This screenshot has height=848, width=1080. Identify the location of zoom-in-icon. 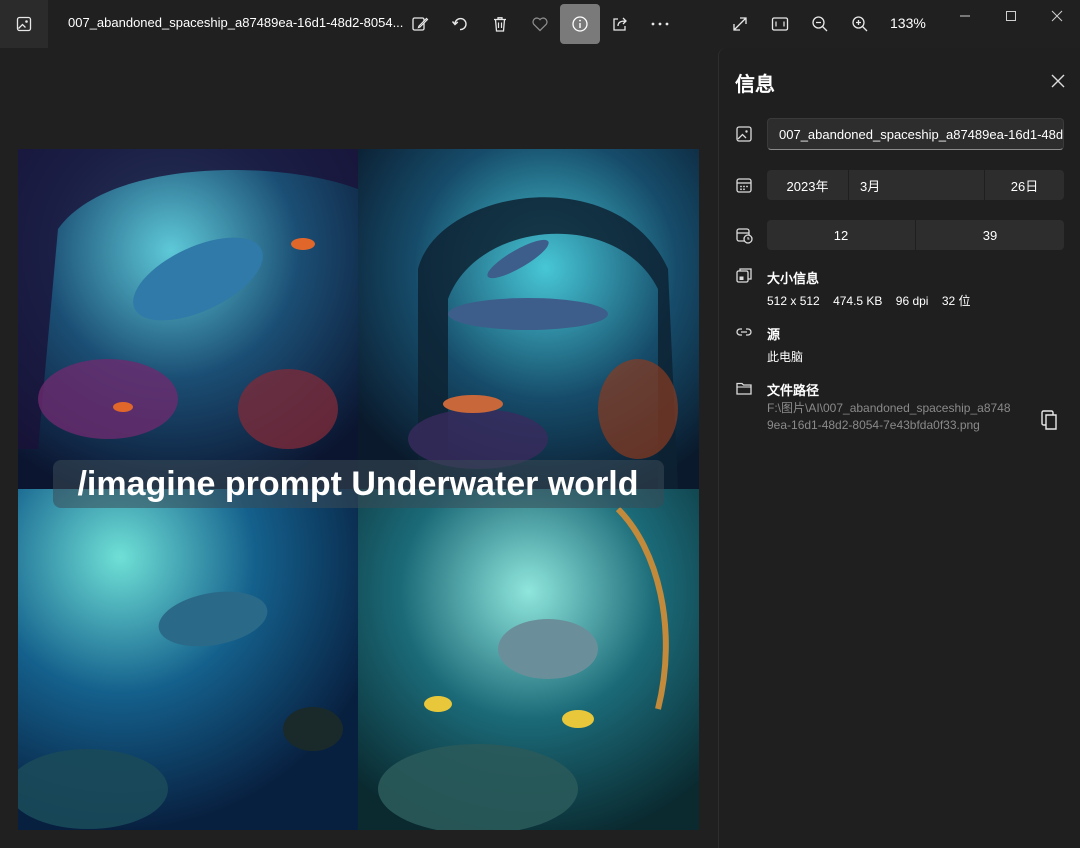
(860, 24).